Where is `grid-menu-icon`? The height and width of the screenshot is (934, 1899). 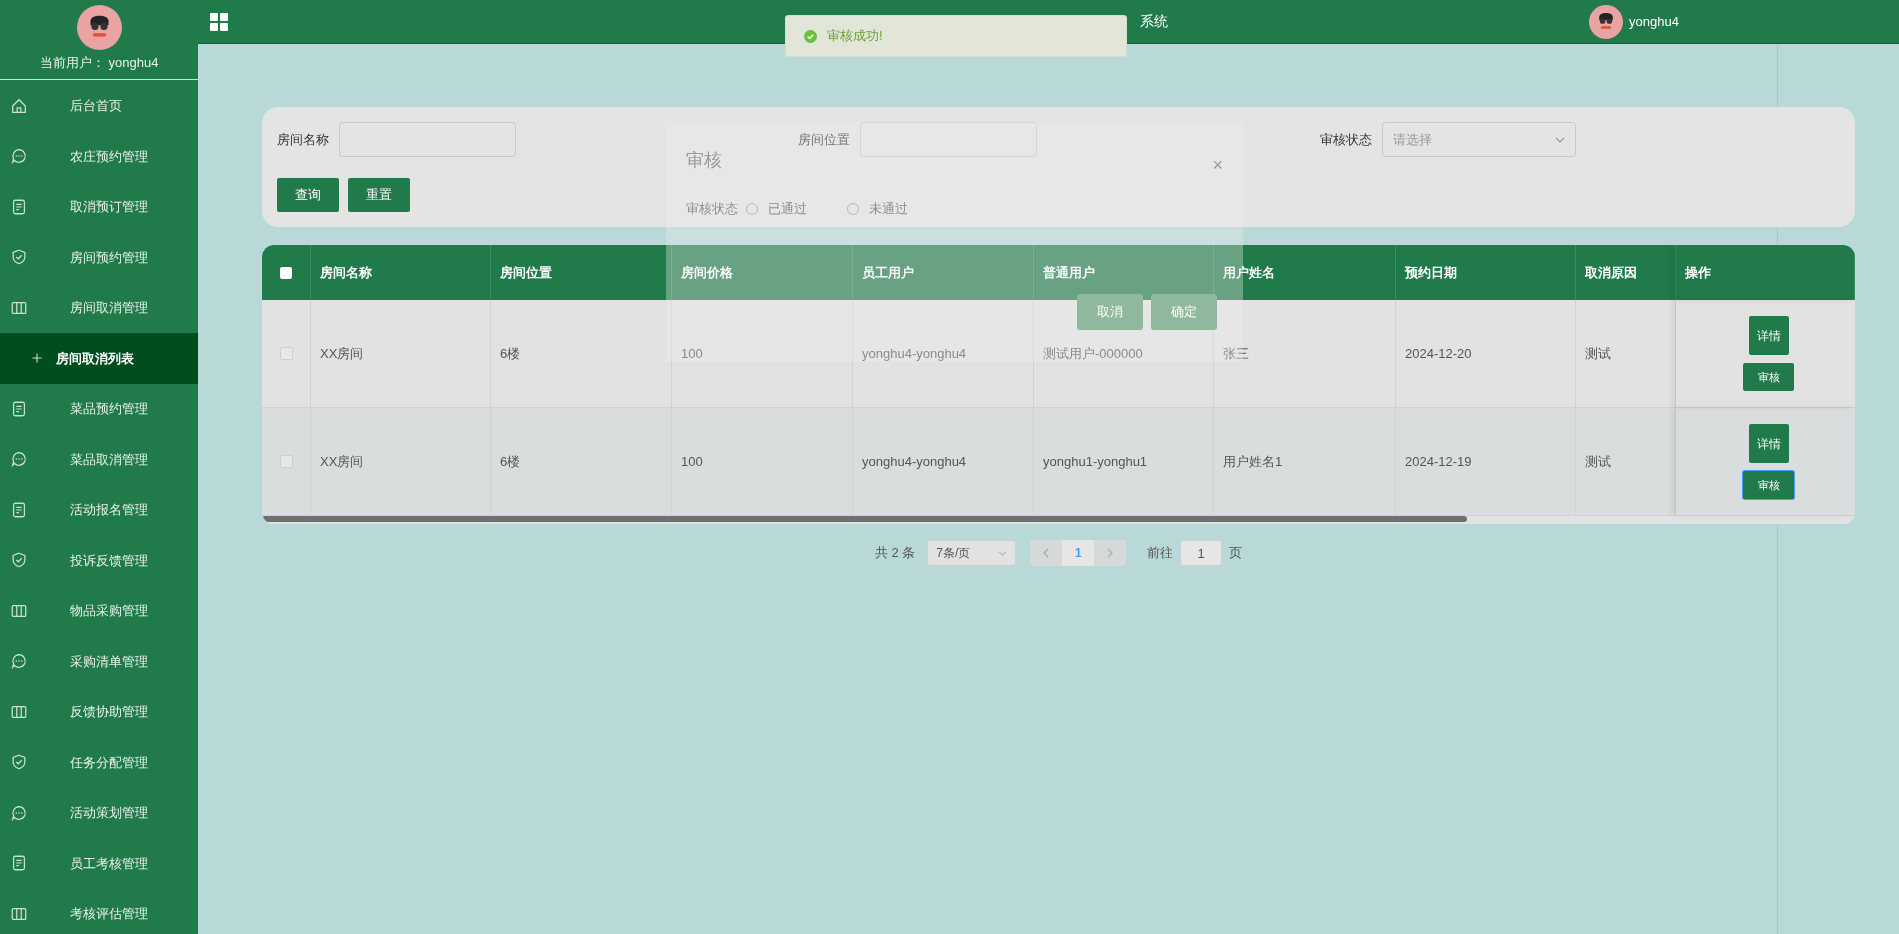
grid-menu-icon is located at coordinates (219, 21).